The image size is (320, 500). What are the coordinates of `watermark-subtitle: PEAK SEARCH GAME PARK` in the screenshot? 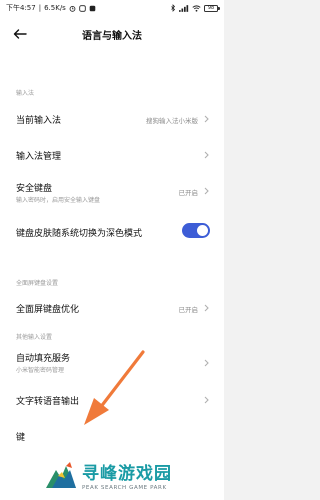 It's located at (124, 488).